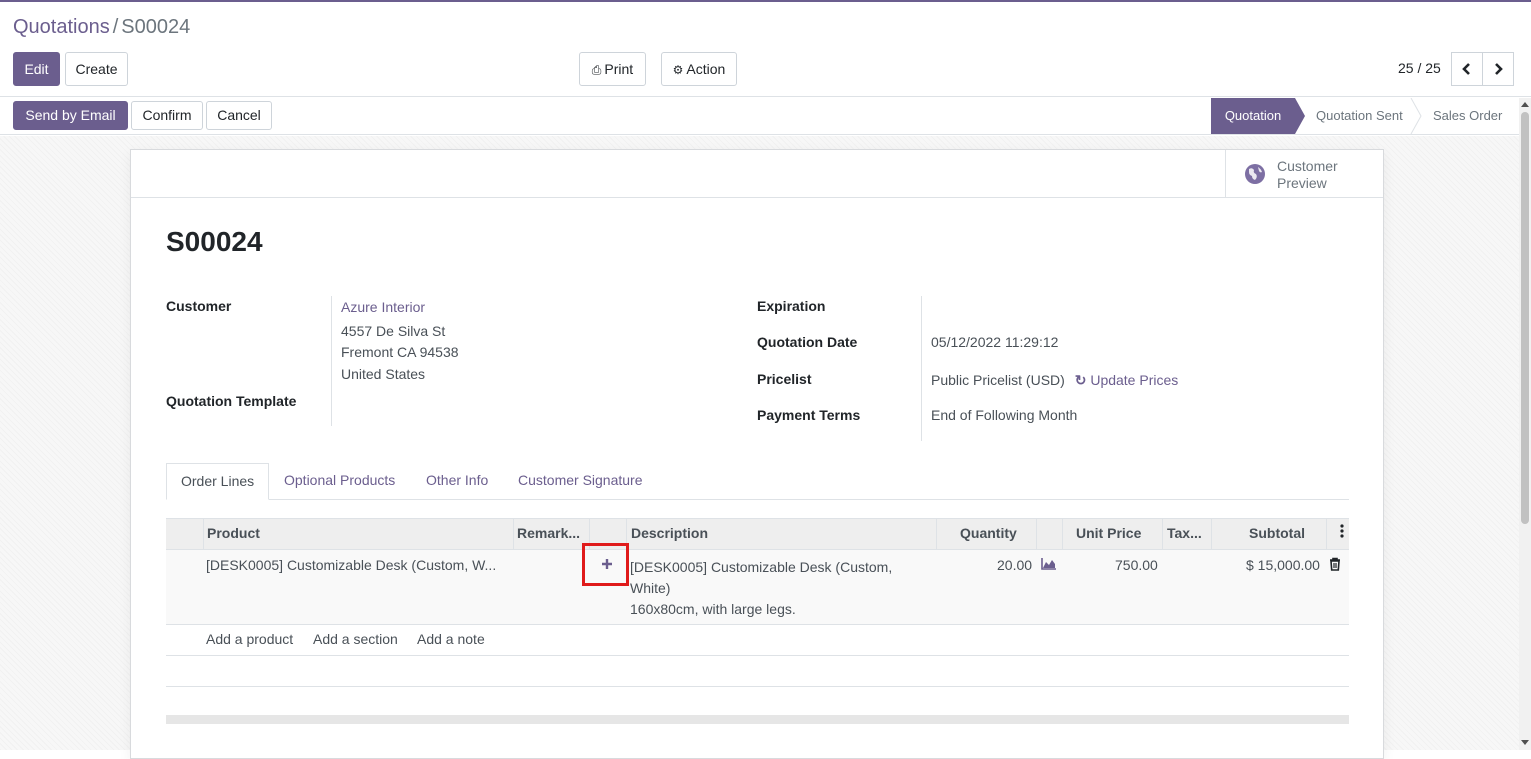 The width and height of the screenshot is (1531, 759). What do you see at coordinates (596, 70) in the screenshot?
I see `print-icon: ⎙` at bounding box center [596, 70].